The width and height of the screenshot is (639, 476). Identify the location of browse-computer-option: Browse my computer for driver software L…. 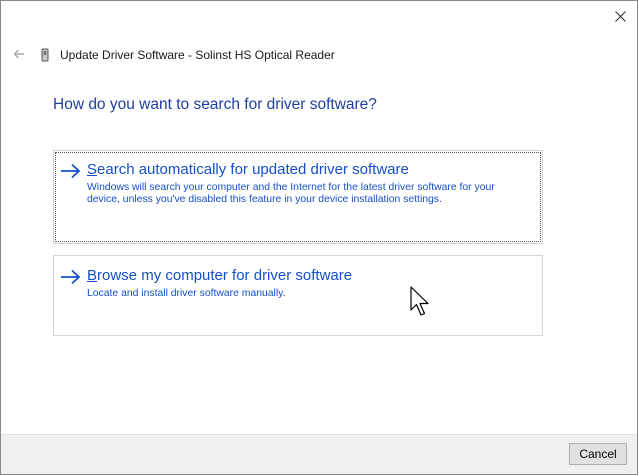
(298, 295).